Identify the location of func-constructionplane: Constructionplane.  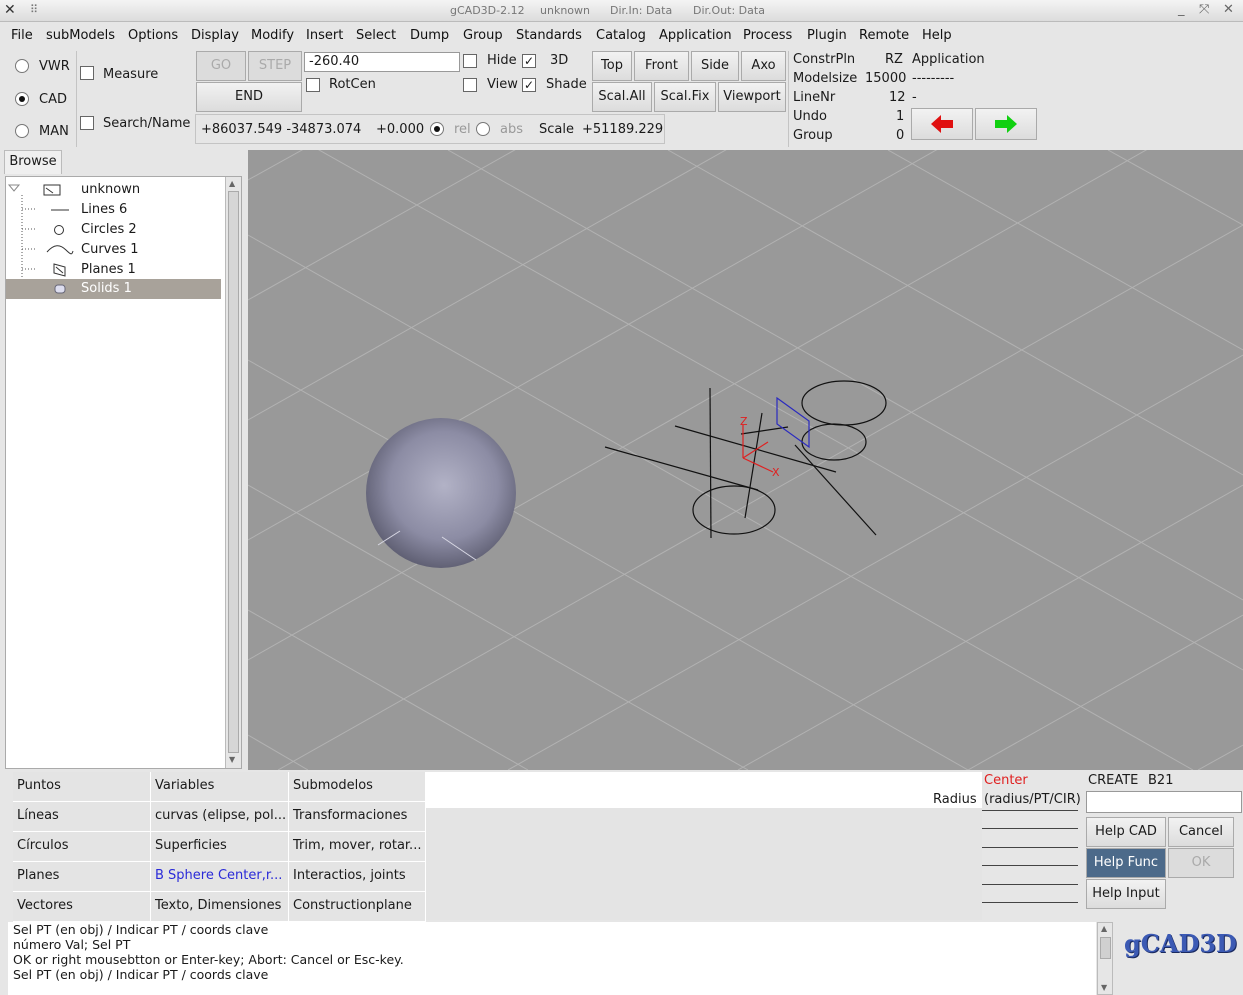
(357, 907).